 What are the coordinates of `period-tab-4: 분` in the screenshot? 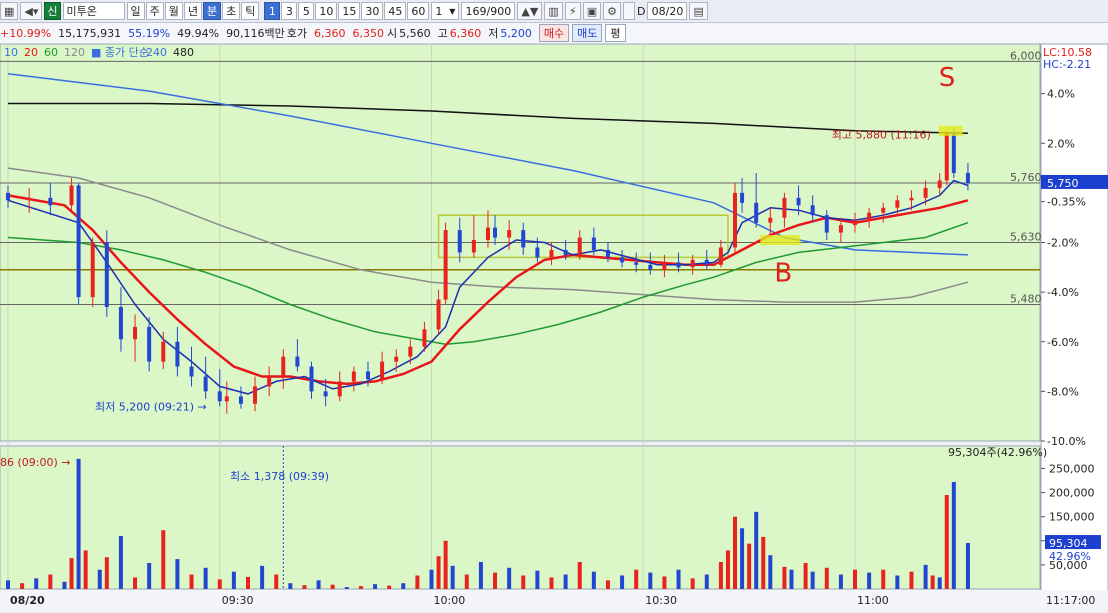 It's located at (212, 11).